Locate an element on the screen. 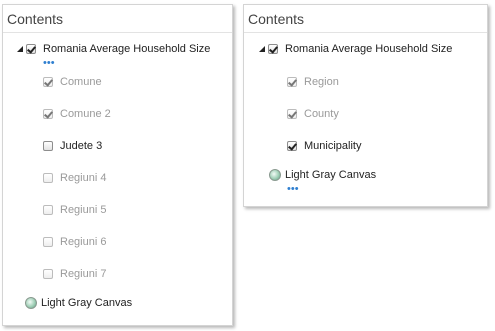 Image resolution: width=495 pixels, height=331 pixels. sublayer-item: Municipality is located at coordinates (324, 146).